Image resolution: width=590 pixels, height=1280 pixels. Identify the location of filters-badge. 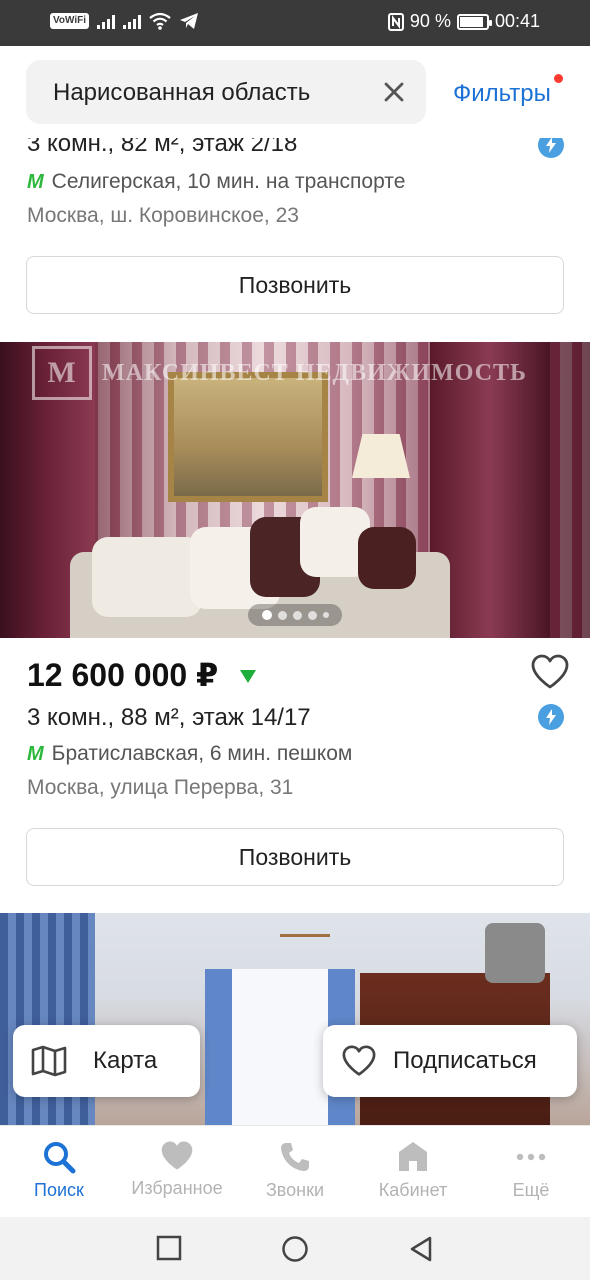
(558, 78).